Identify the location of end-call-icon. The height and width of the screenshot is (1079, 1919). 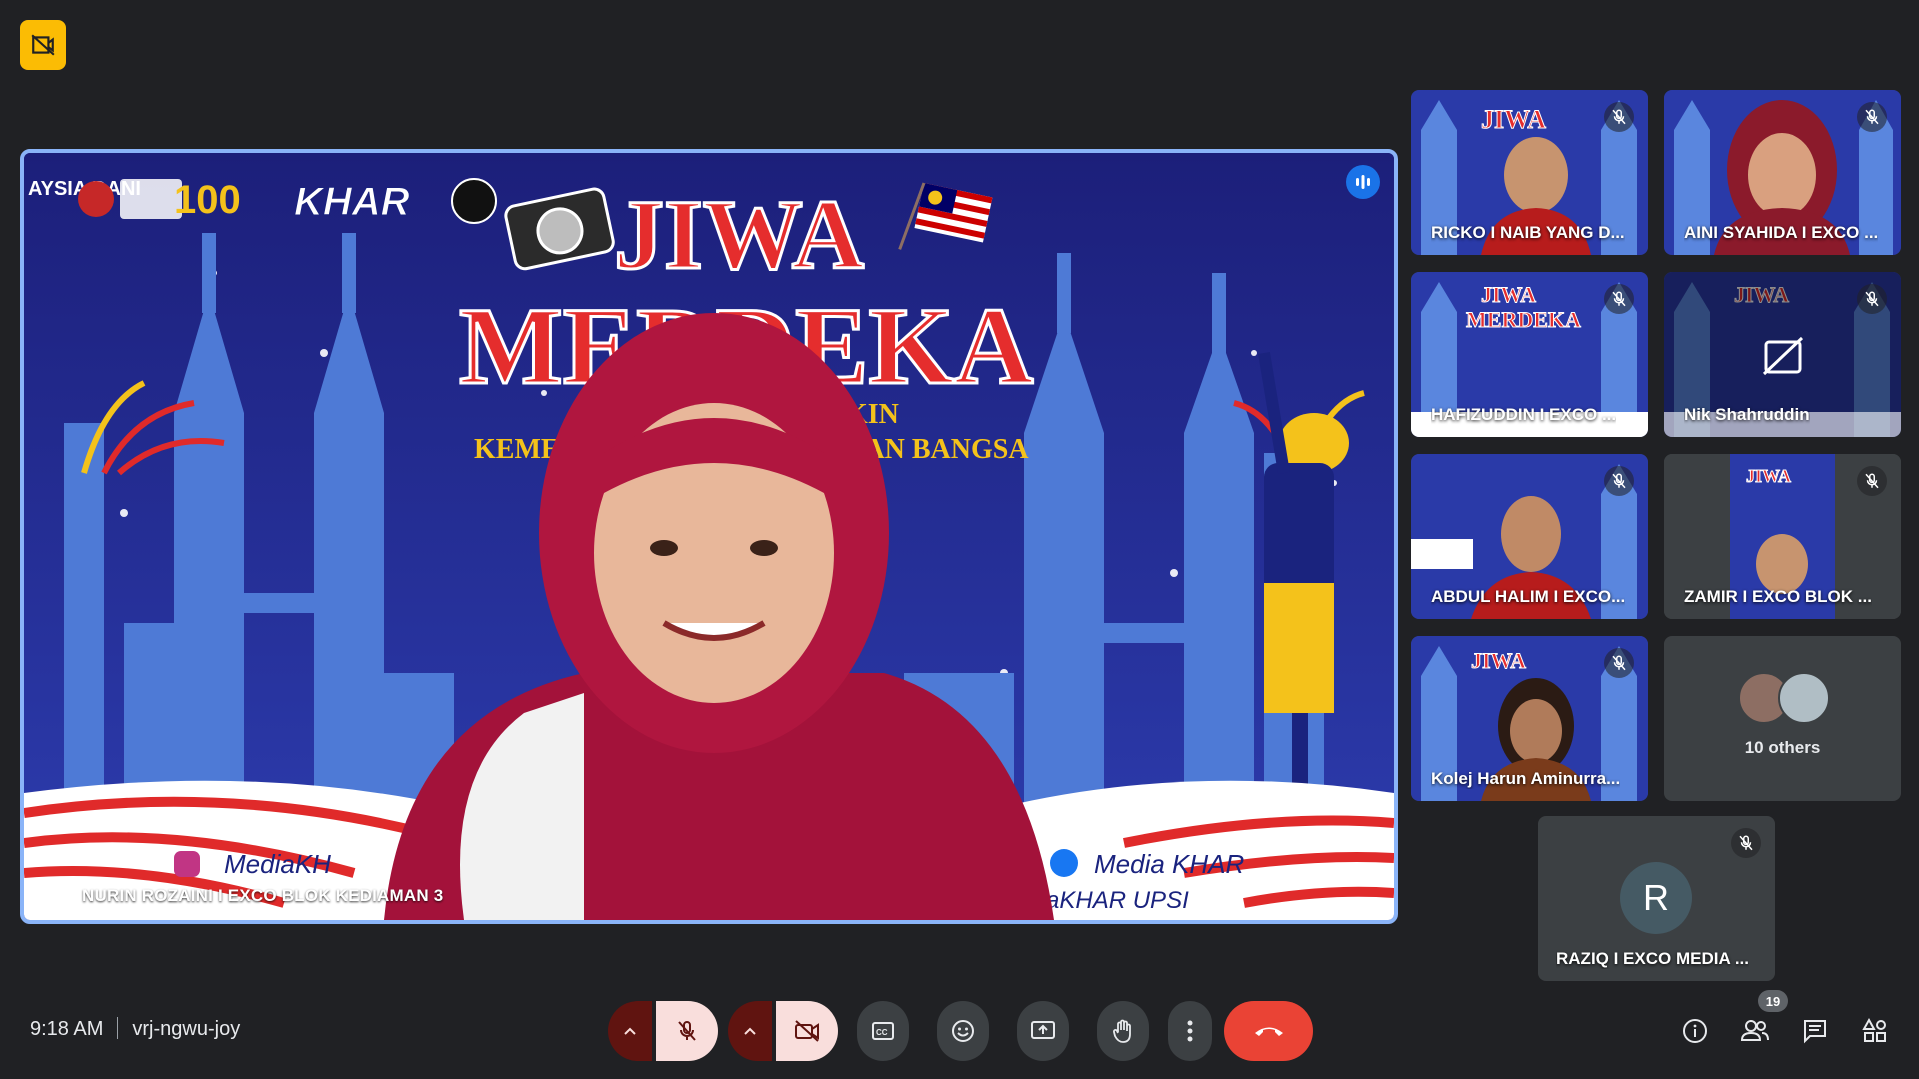
(1268, 1031).